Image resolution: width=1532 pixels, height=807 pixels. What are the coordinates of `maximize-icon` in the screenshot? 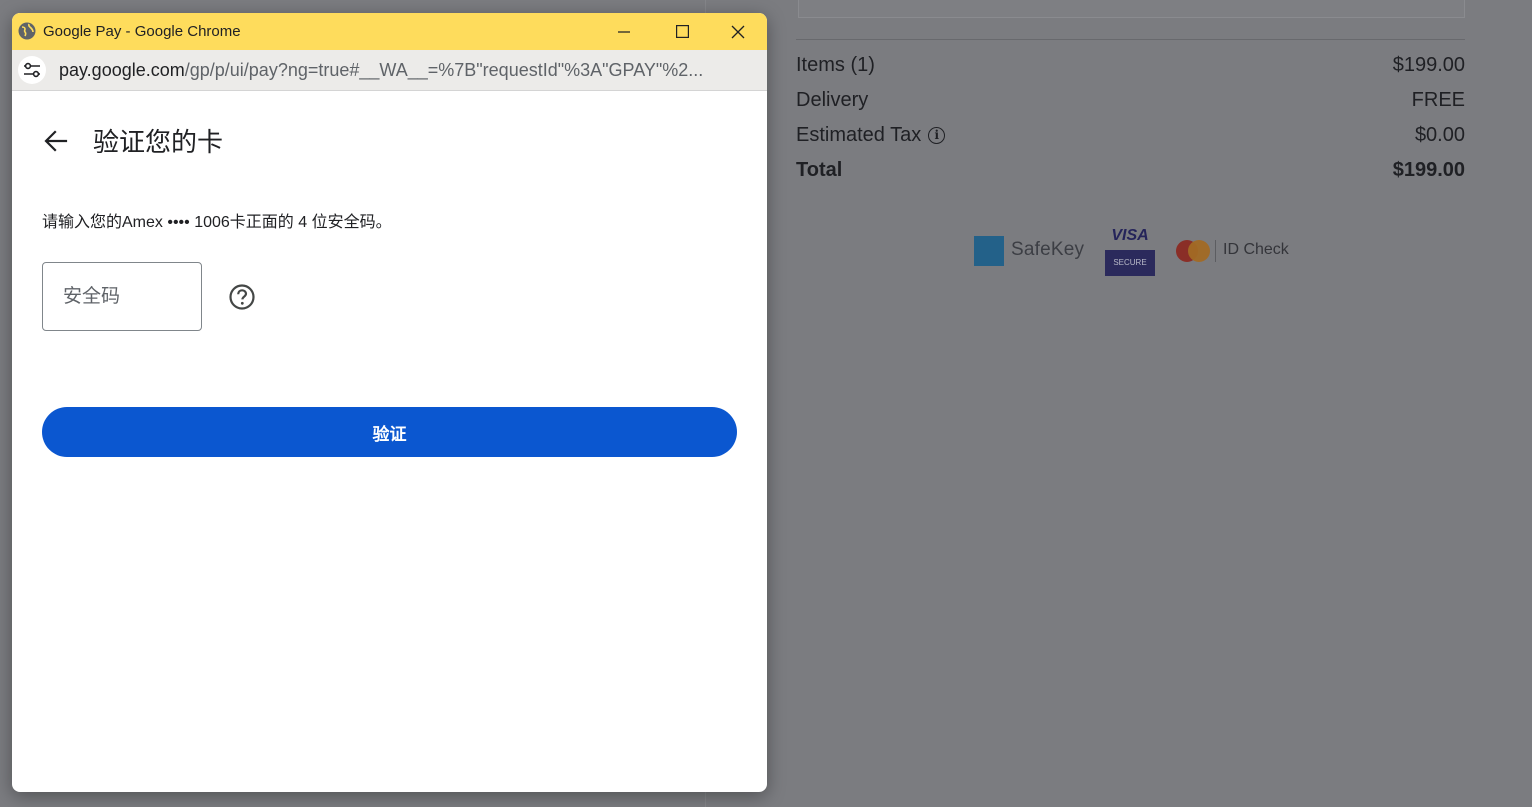 It's located at (682, 31).